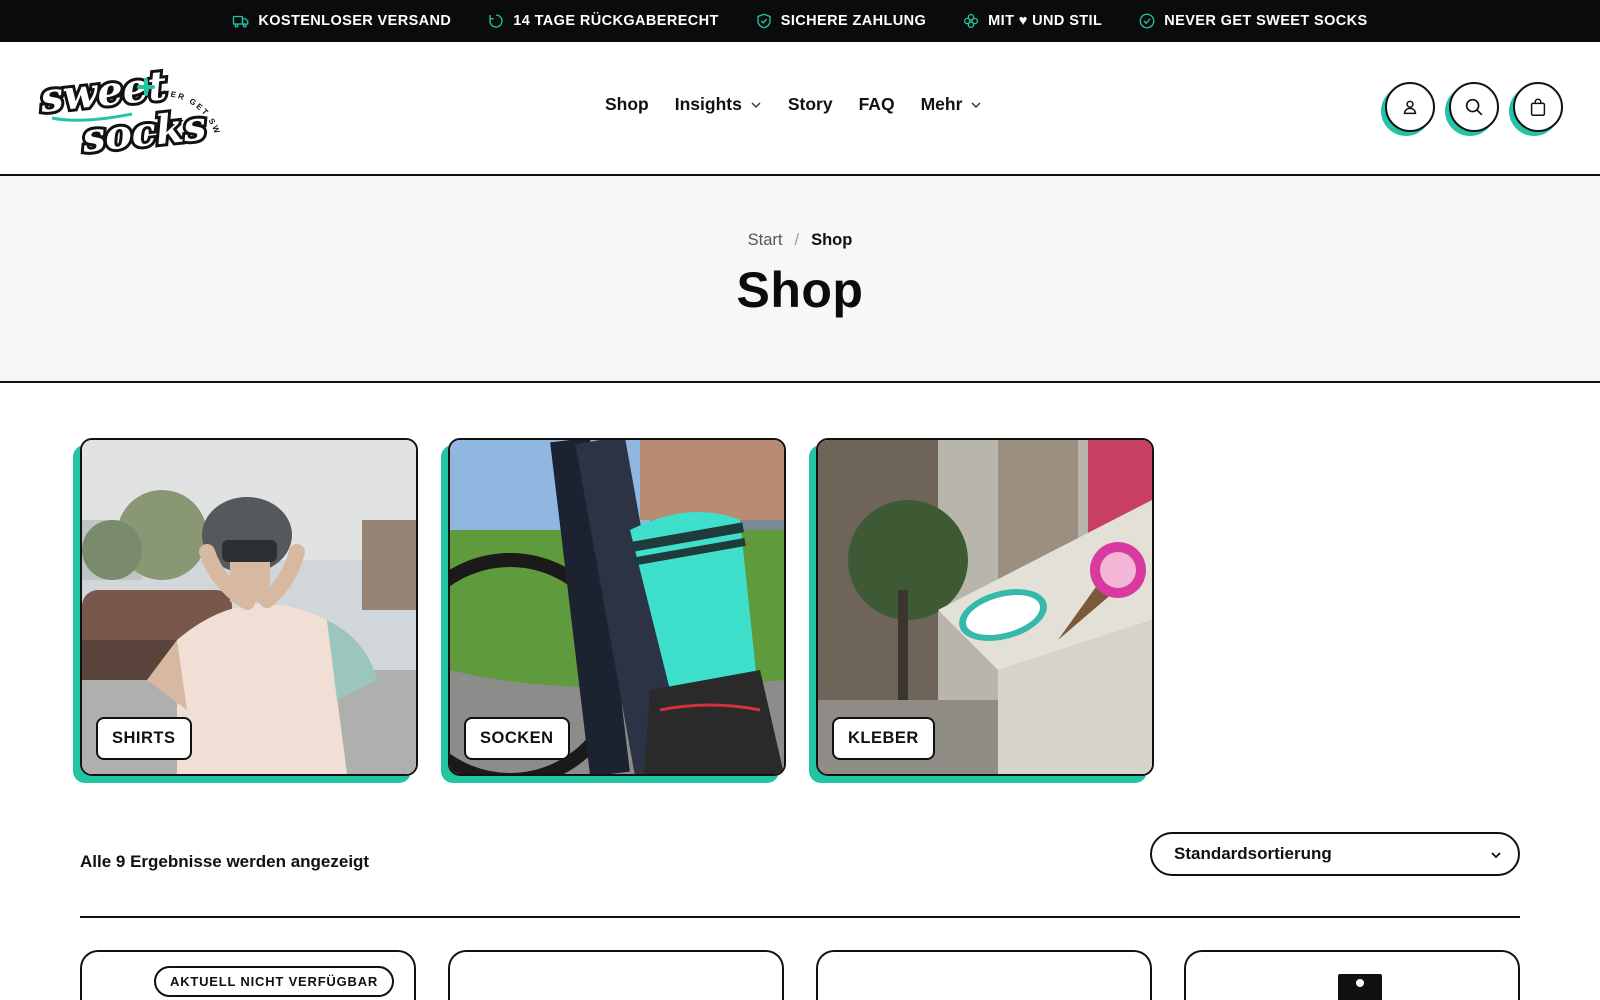 This screenshot has width=1600, height=1000. What do you see at coordinates (616, 21) in the screenshot?
I see `topbar-label: 14 TAGE RÜCKGABERECHT` at bounding box center [616, 21].